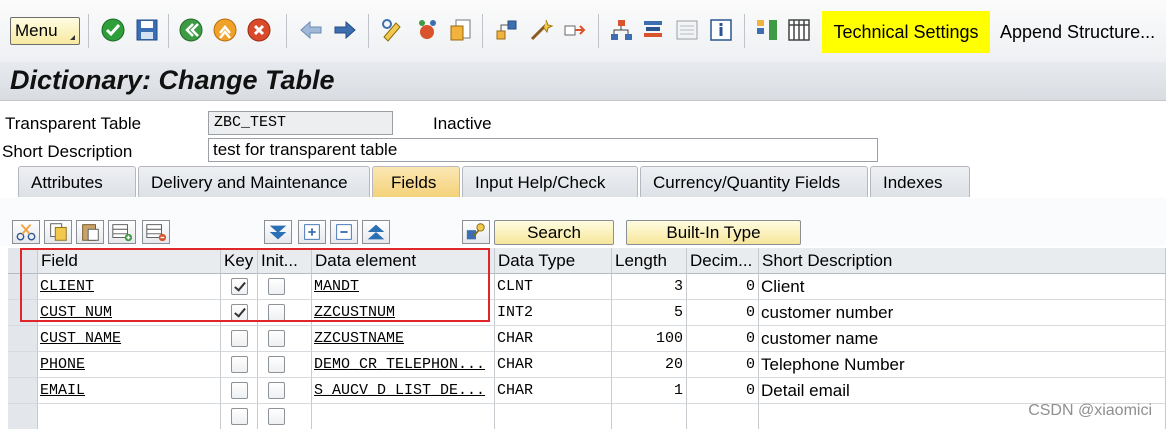 The height and width of the screenshot is (429, 1166). Describe the element at coordinates (26, 232) in the screenshot. I see `cut-icon` at that location.